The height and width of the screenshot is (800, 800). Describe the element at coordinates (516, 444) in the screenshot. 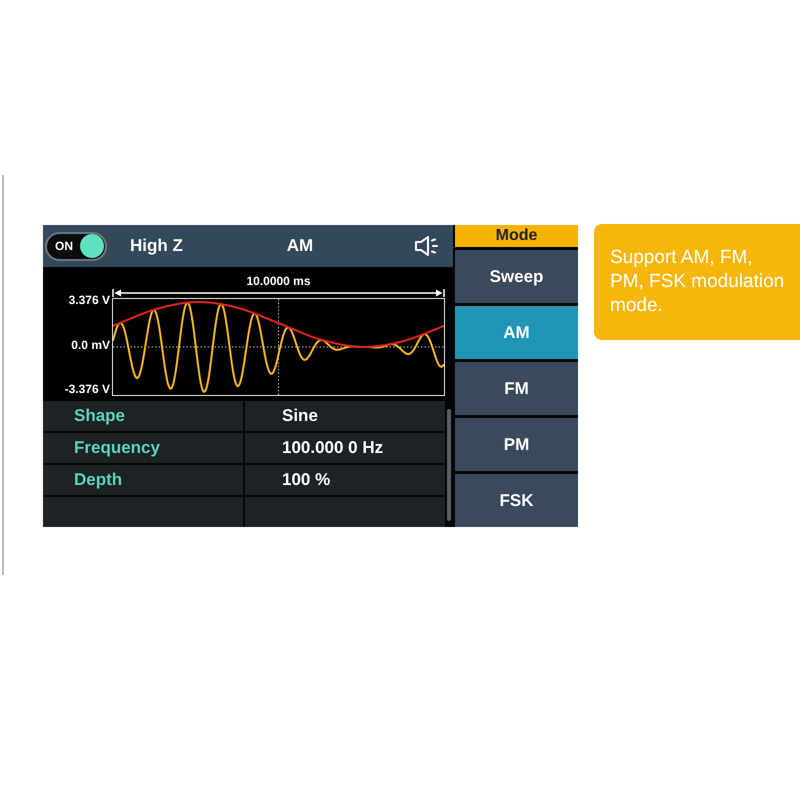

I see `menu-item: PM` at that location.